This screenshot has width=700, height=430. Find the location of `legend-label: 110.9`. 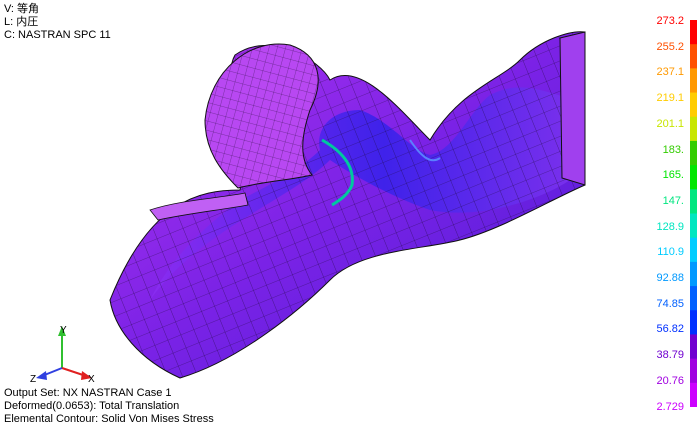

legend-label: 110.9 is located at coordinates (670, 252).